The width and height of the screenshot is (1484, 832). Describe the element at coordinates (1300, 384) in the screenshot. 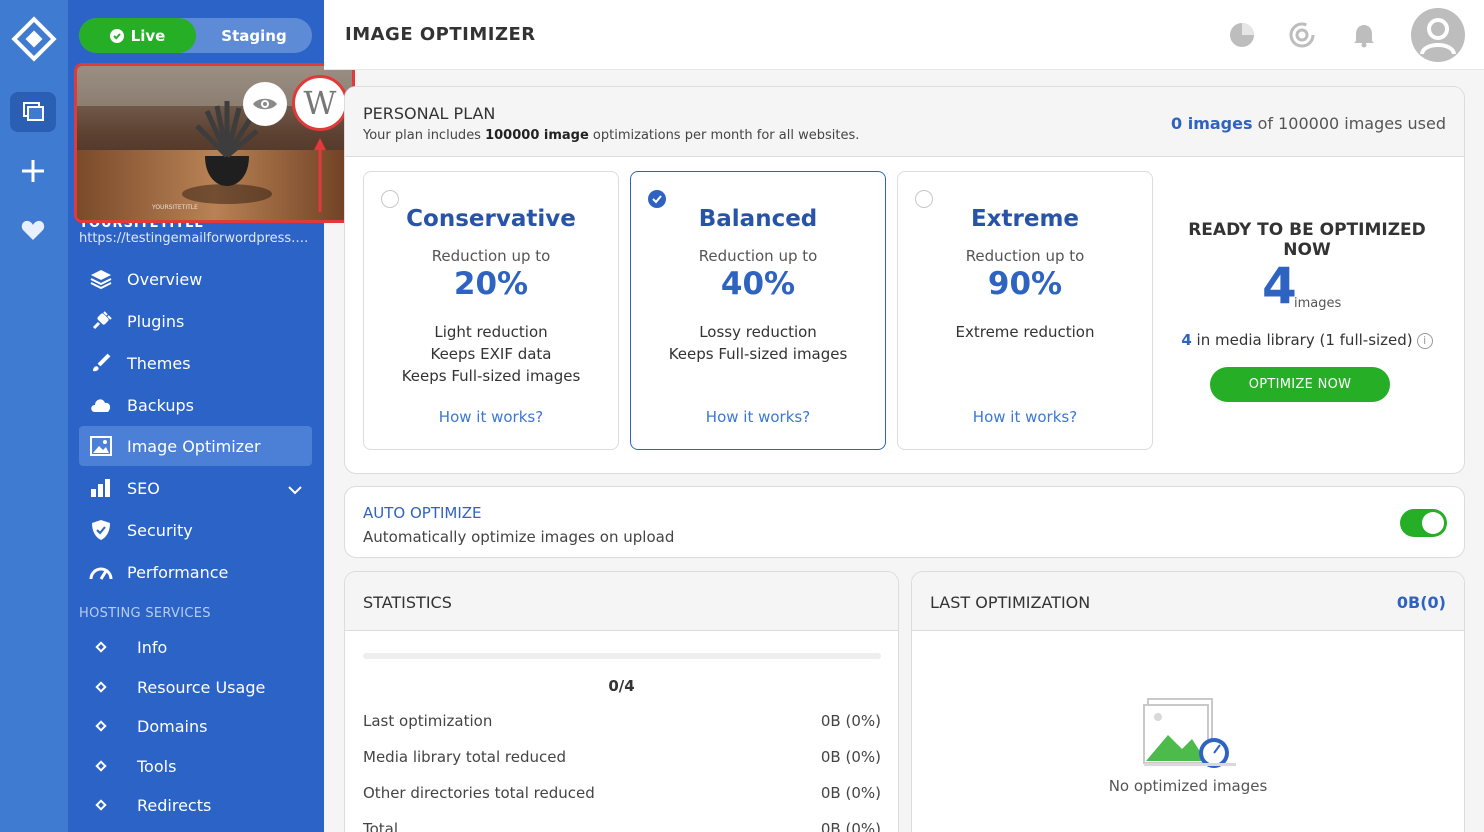

I see `optimize-now-button: OPTIMIZE NOW` at that location.